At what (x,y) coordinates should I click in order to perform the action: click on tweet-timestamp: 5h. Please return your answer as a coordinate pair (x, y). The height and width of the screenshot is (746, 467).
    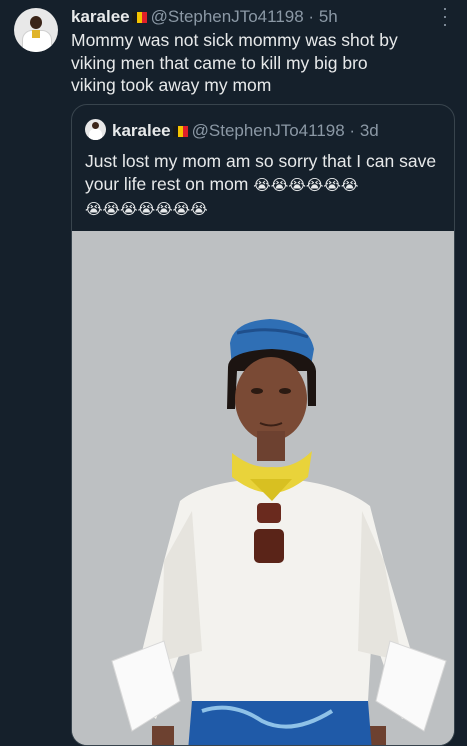
    Looking at the image, I should click on (328, 16).